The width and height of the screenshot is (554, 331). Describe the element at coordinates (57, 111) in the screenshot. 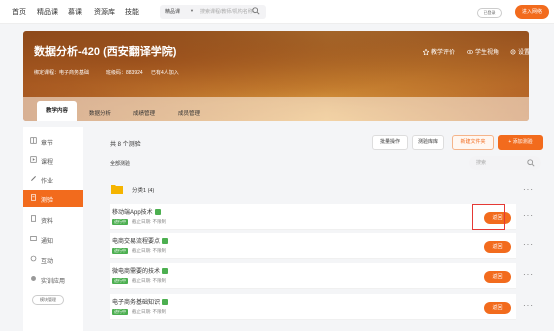

I see `tab-teaching-content: 教学内容` at that location.